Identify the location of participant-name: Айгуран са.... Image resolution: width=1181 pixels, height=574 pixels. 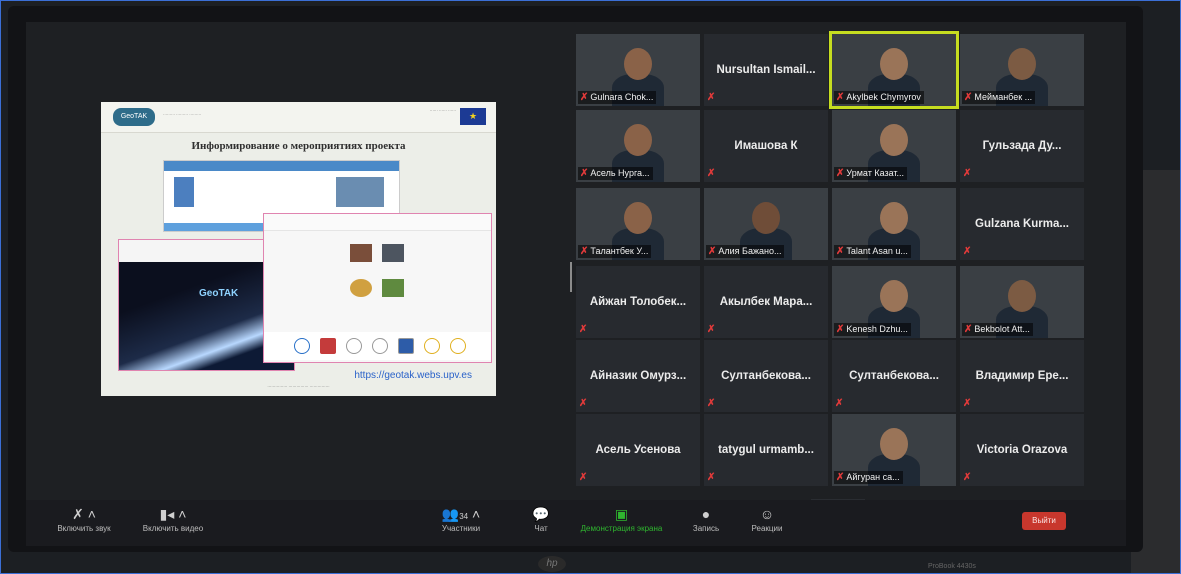
(873, 477).